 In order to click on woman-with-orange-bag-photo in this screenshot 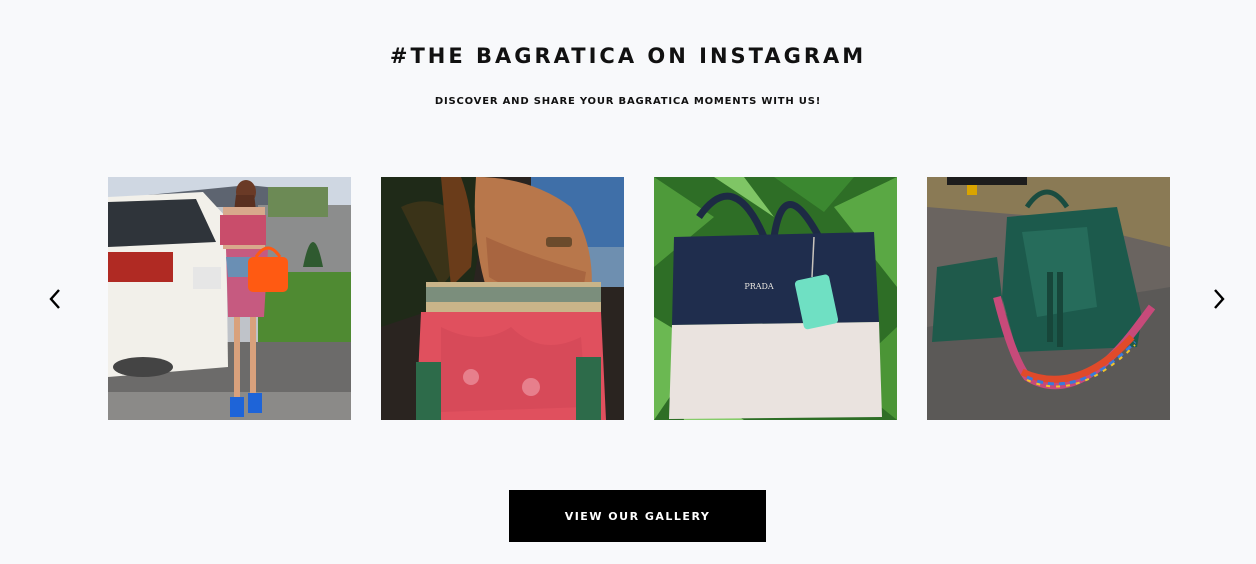, I will do `click(229, 298)`.